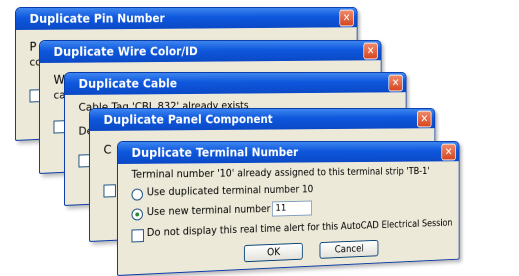 This screenshot has width=519, height=276. Describe the element at coordinates (235, 83) in the screenshot. I see `dialog-title-bar: Duplicate Cable ✕` at that location.